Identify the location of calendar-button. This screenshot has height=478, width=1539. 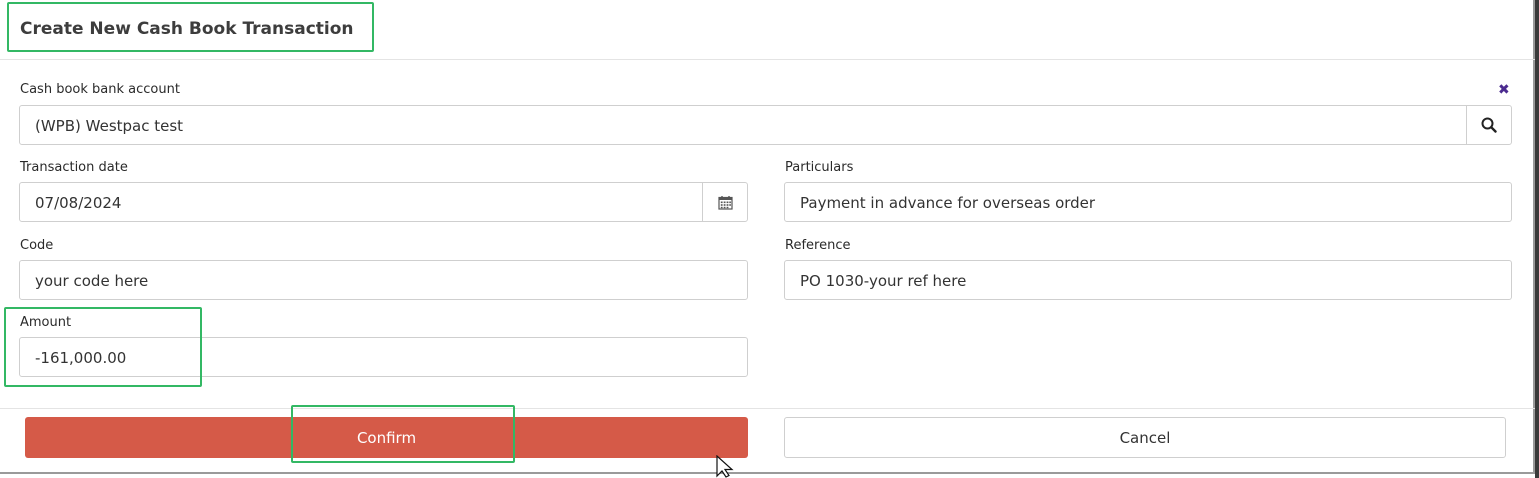
(724, 202).